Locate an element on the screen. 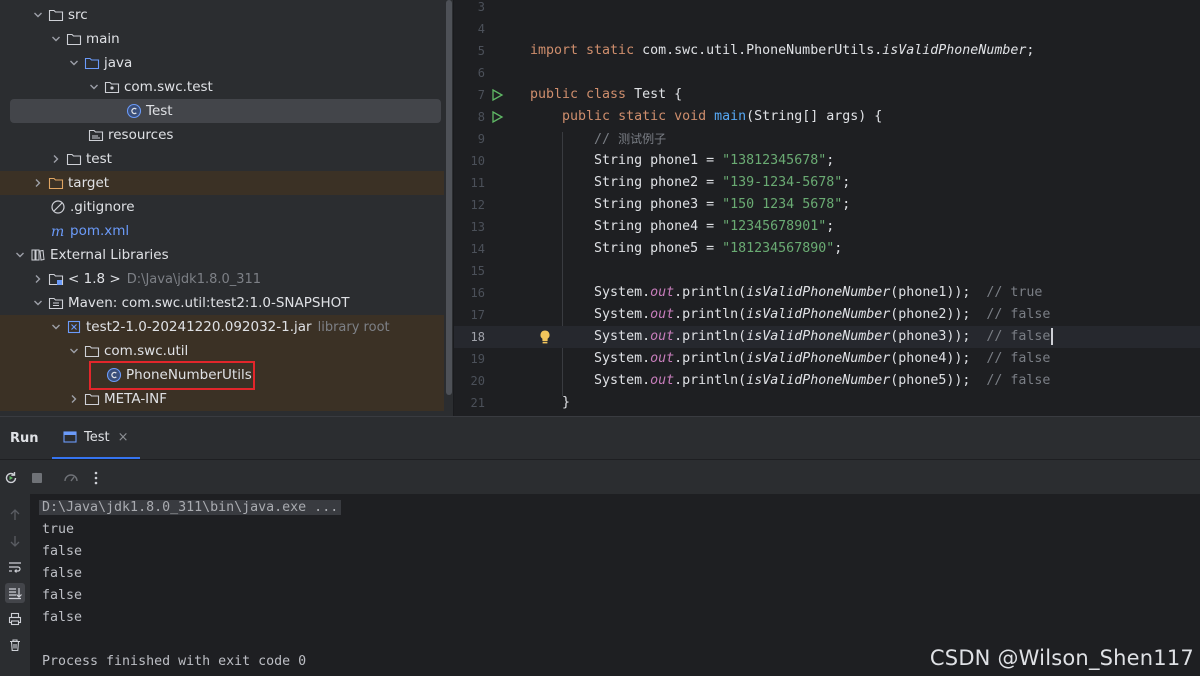 Image resolution: width=1200 pixels, height=676 pixels. code-text: } is located at coordinates (550, 402).